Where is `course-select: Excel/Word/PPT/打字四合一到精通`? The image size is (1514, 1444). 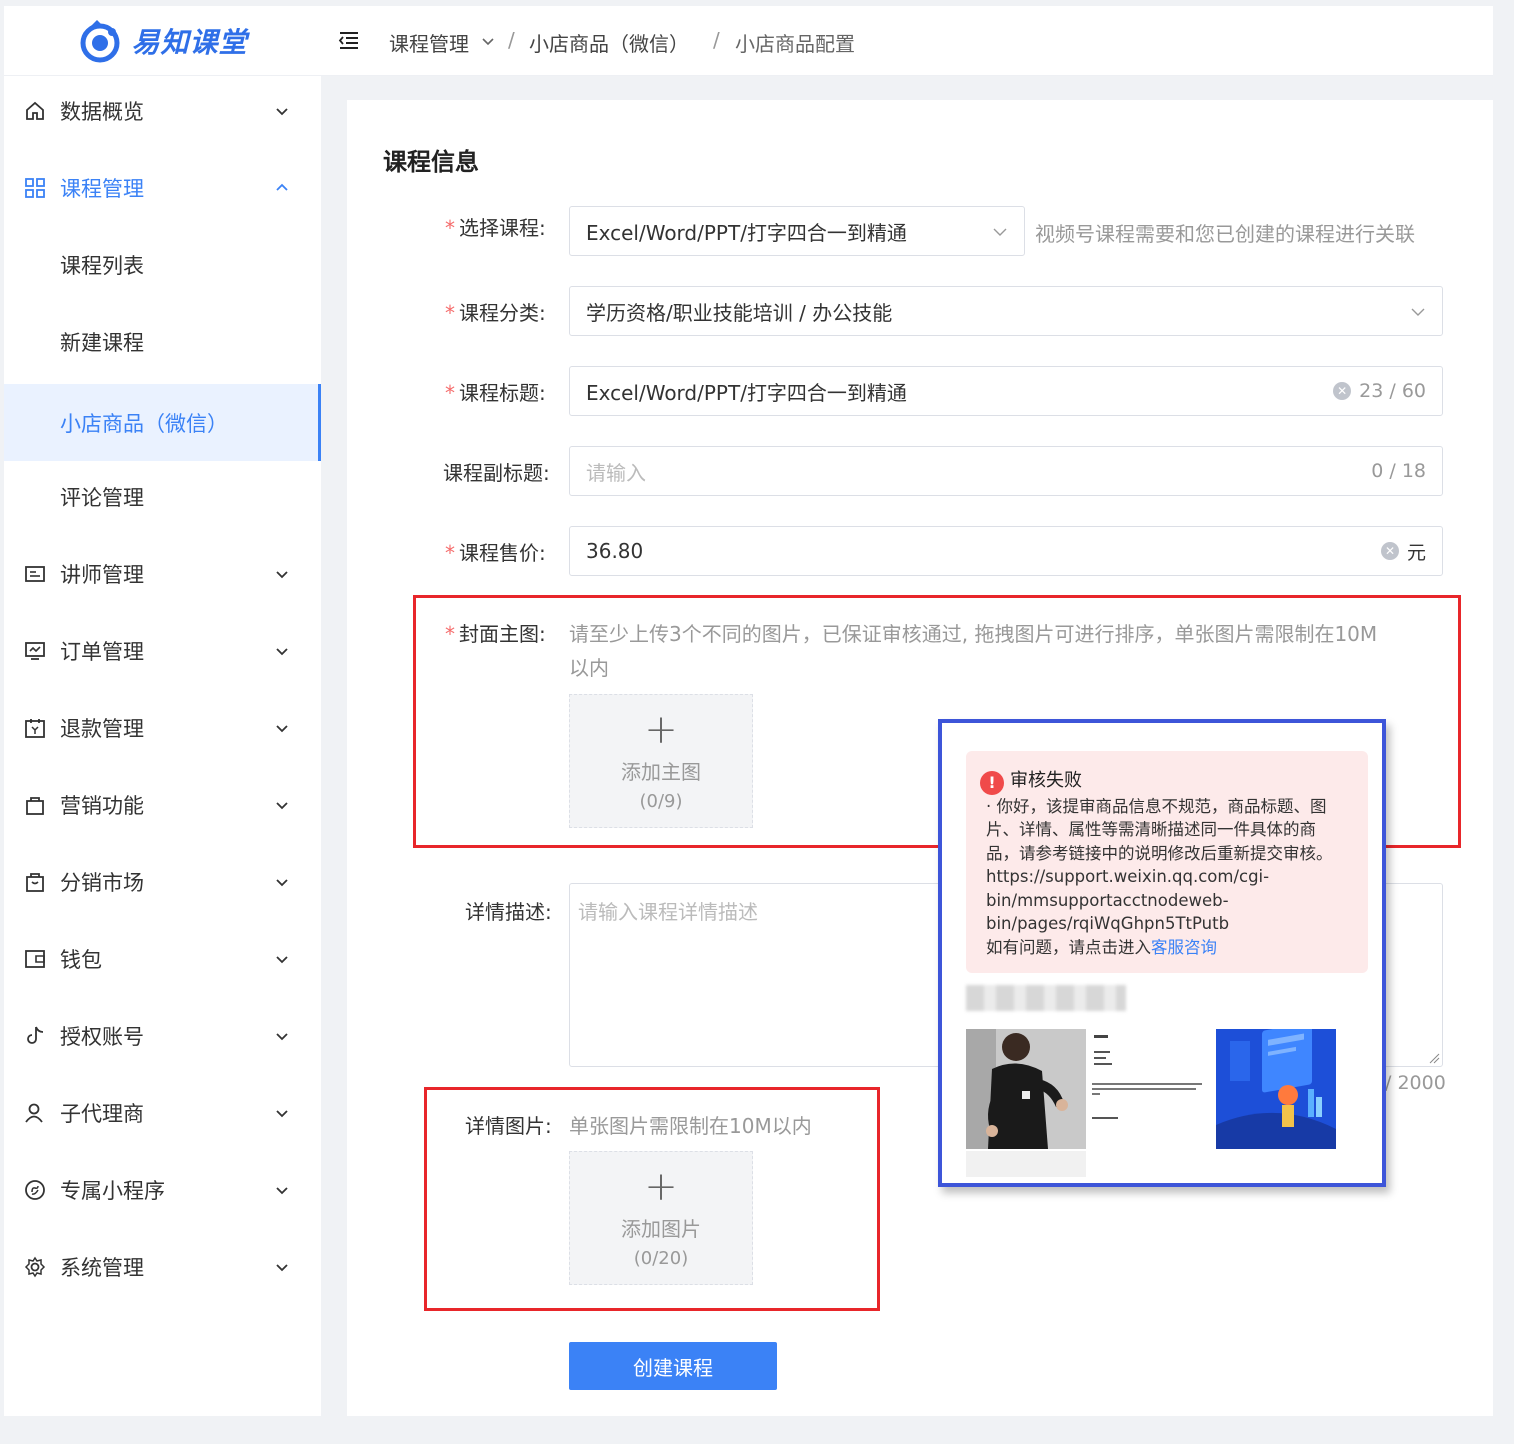
course-select: Excel/Word/PPT/打字四合一到精通 is located at coordinates (797, 231).